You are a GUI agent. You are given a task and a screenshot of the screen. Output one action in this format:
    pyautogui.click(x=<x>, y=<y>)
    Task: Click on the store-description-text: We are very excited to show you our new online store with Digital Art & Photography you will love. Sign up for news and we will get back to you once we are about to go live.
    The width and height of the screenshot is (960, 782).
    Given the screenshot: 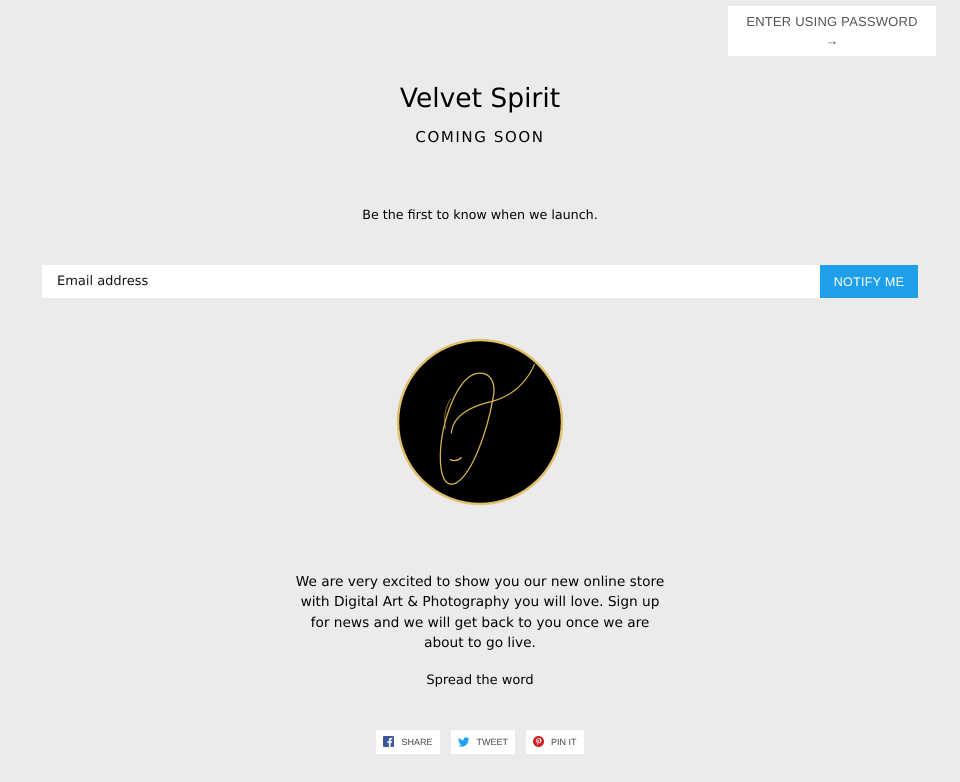 What is the action you would take?
    pyautogui.click(x=480, y=613)
    